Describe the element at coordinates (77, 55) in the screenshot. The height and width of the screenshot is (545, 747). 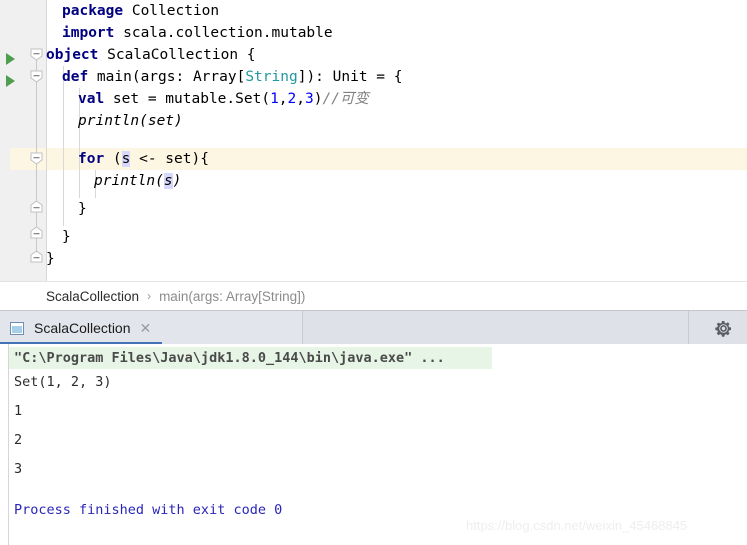
I see `code-token: object` at that location.